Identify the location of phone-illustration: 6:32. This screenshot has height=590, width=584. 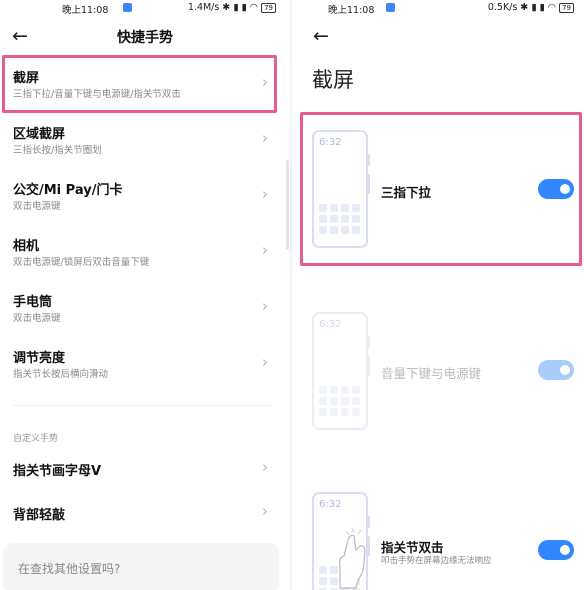
(341, 371).